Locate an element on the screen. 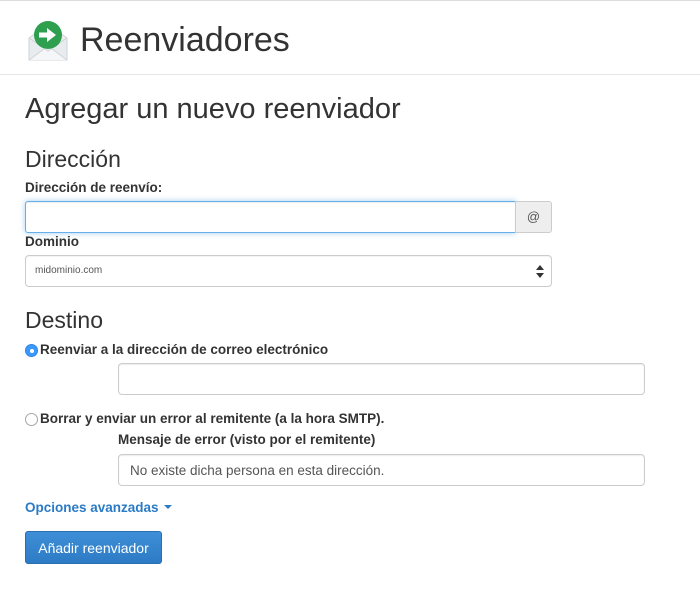  domain-select: midominio.com is located at coordinates (288, 271).